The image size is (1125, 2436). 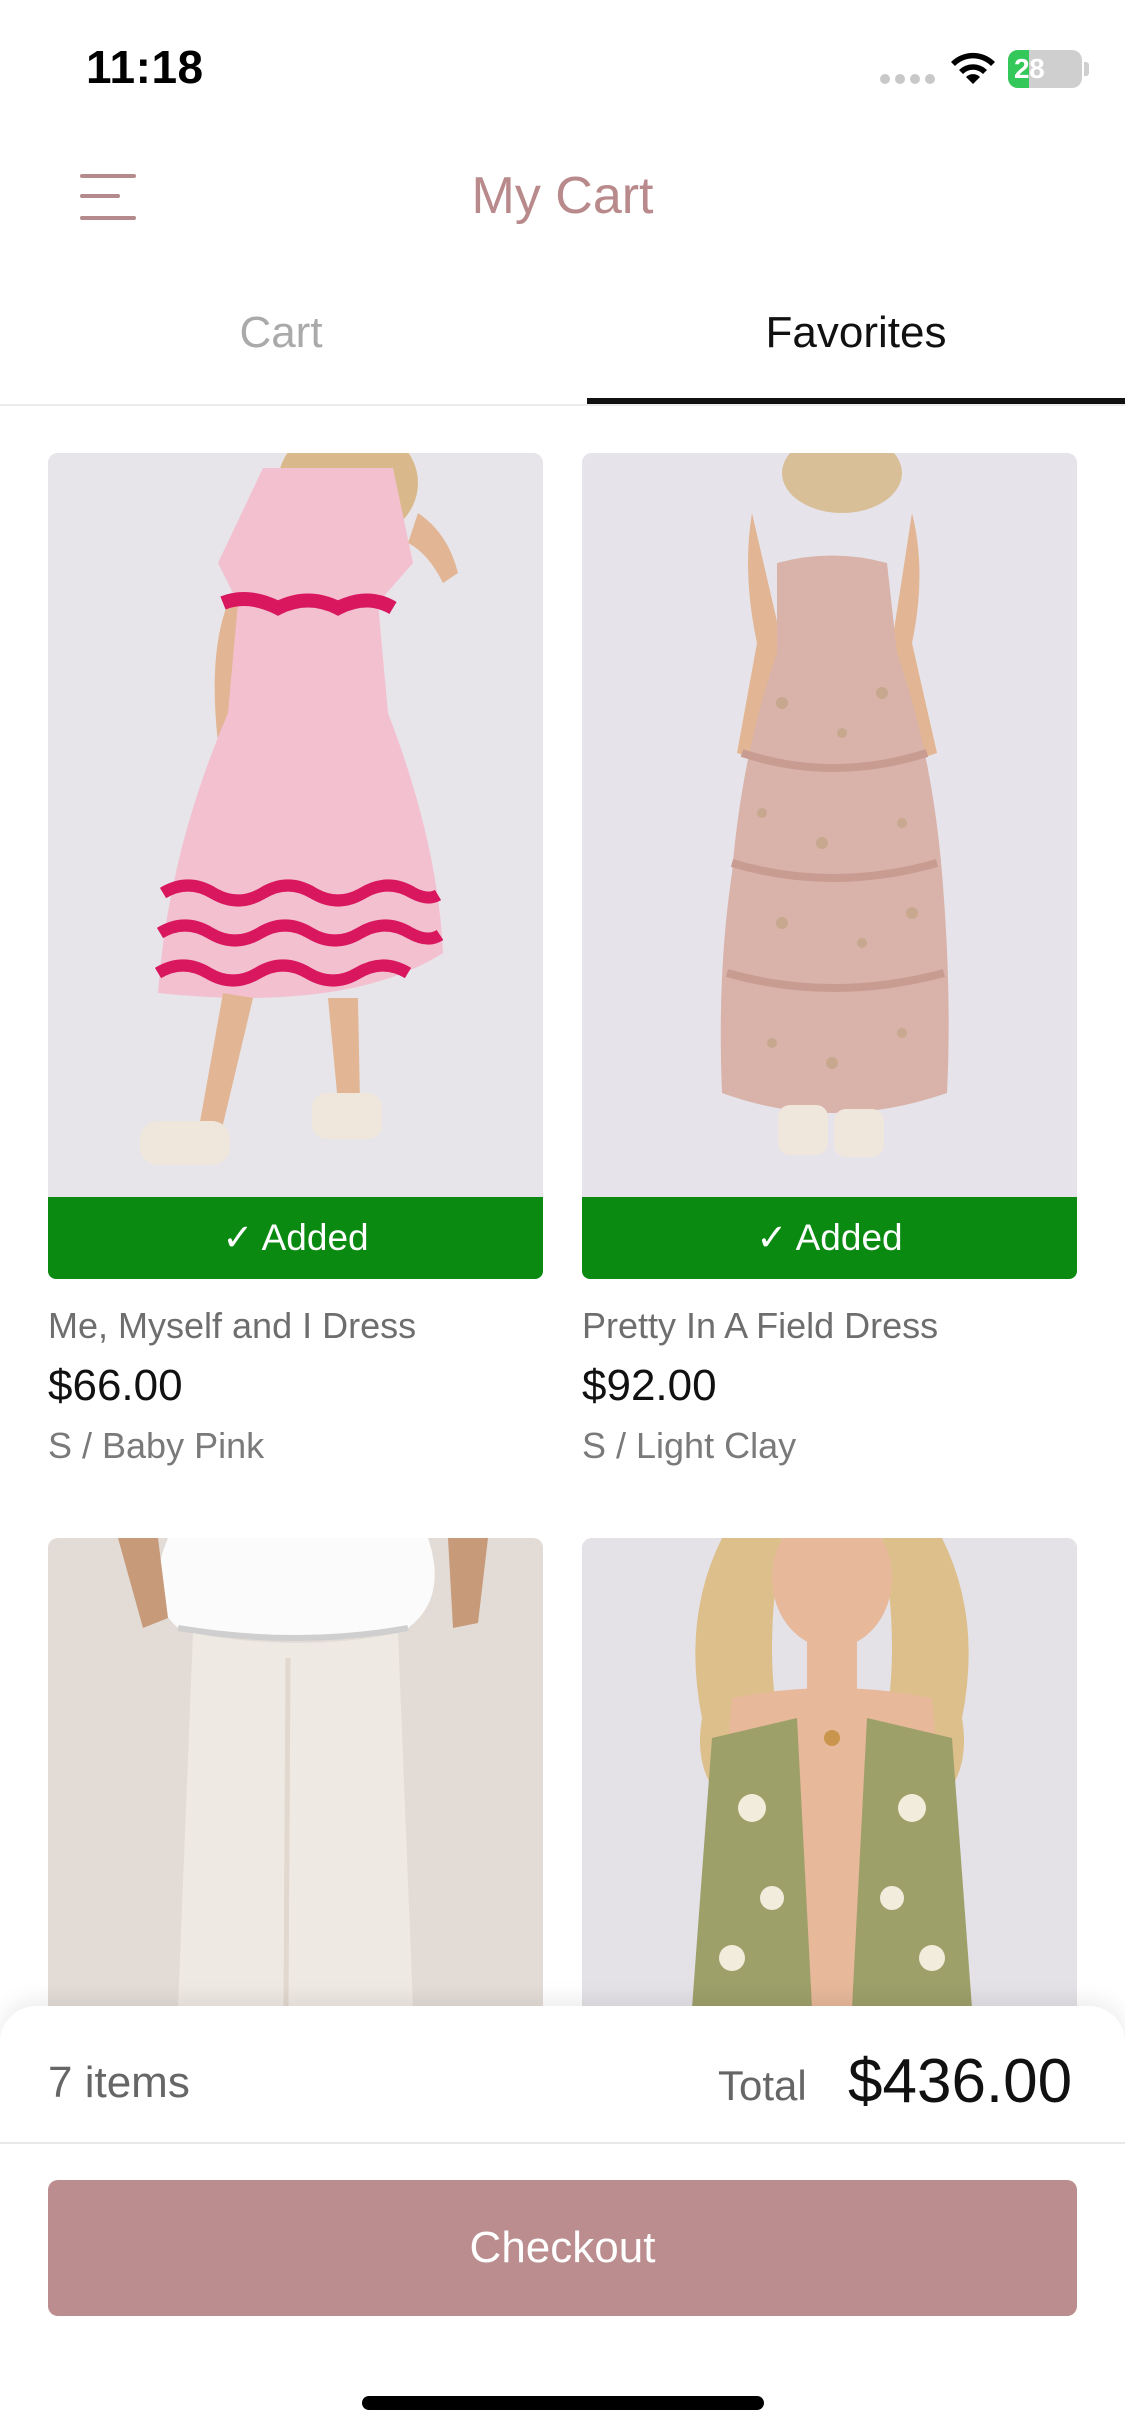 What do you see at coordinates (649, 1385) in the screenshot?
I see `product-price: $92.00` at bounding box center [649, 1385].